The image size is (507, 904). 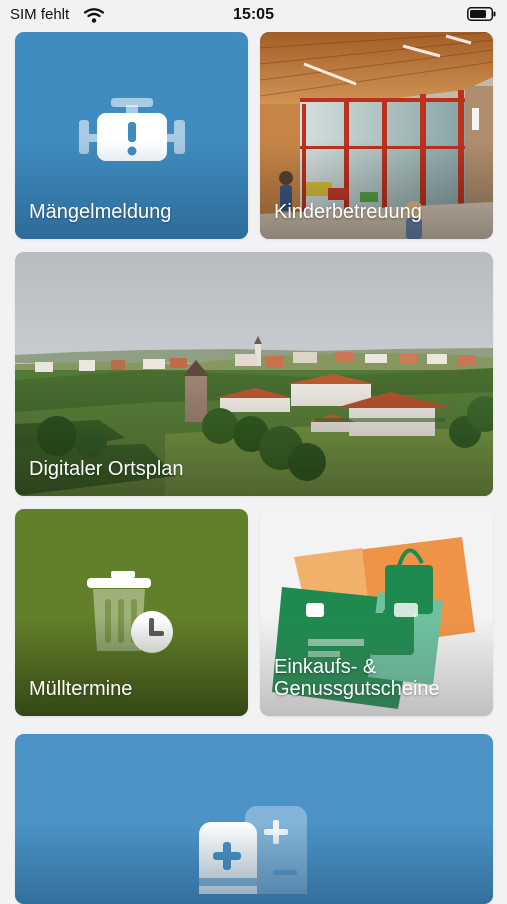 What do you see at coordinates (357, 678) in the screenshot?
I see `tile-label: Einkaufs- & Genussgutscheine` at bounding box center [357, 678].